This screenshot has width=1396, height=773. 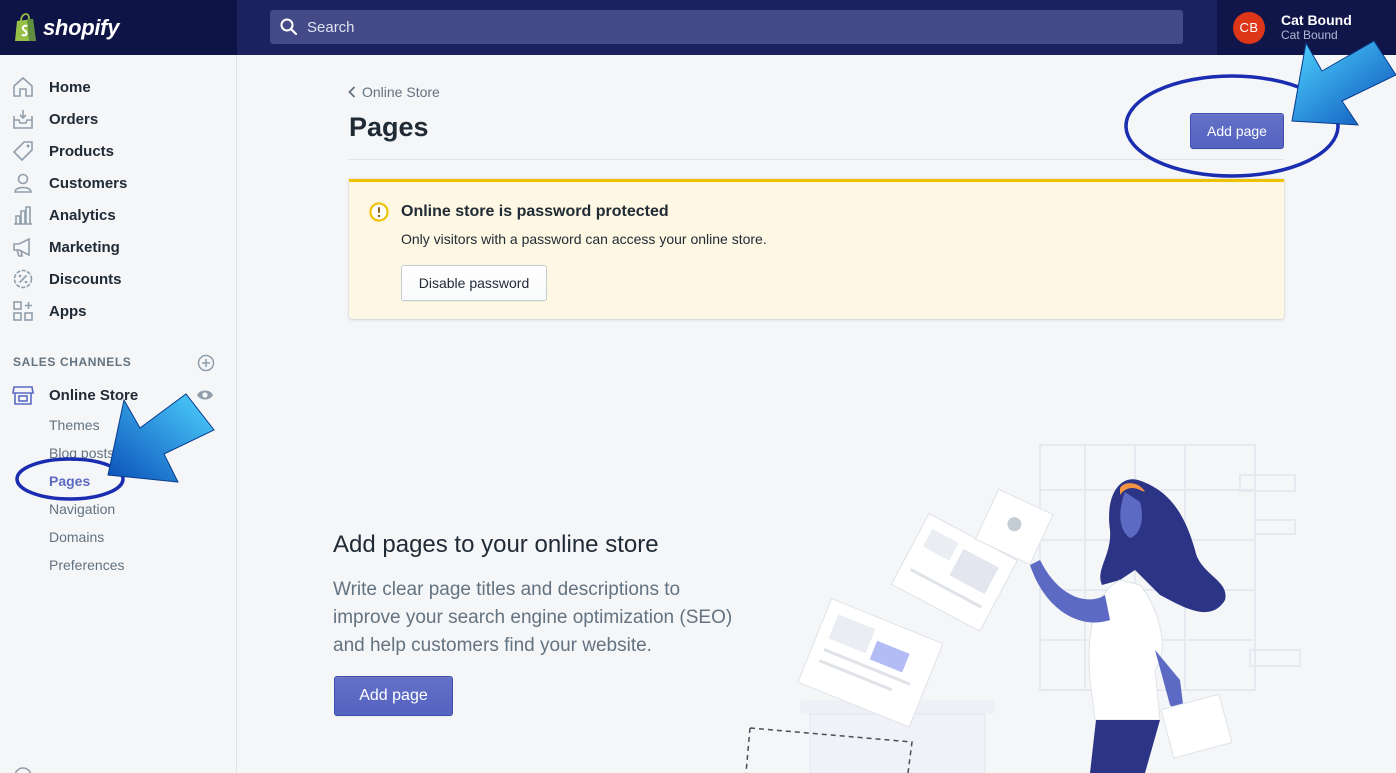 I want to click on user-info: Cat Bound Cat Bound, so click(x=1316, y=27).